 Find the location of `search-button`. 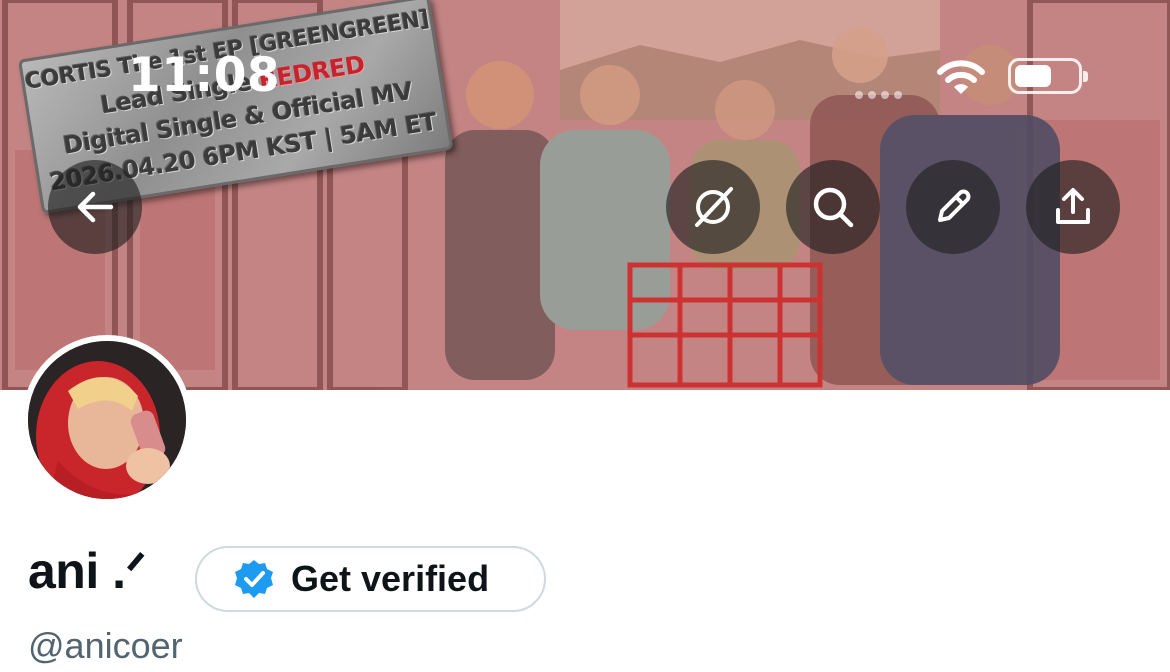

search-button is located at coordinates (833, 207).